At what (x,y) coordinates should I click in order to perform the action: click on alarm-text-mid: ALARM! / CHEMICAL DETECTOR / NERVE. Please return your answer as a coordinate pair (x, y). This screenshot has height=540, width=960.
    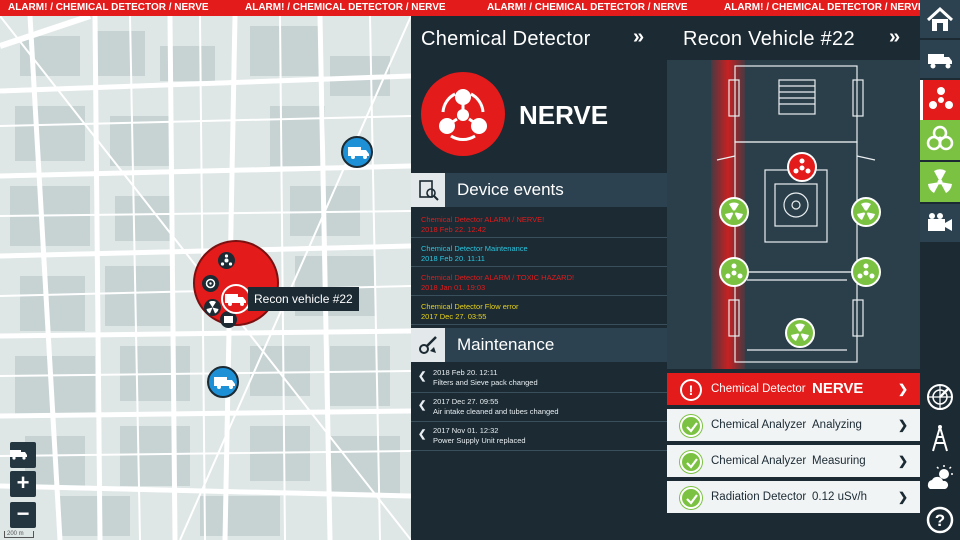
    Looking at the image, I should click on (345, 7).